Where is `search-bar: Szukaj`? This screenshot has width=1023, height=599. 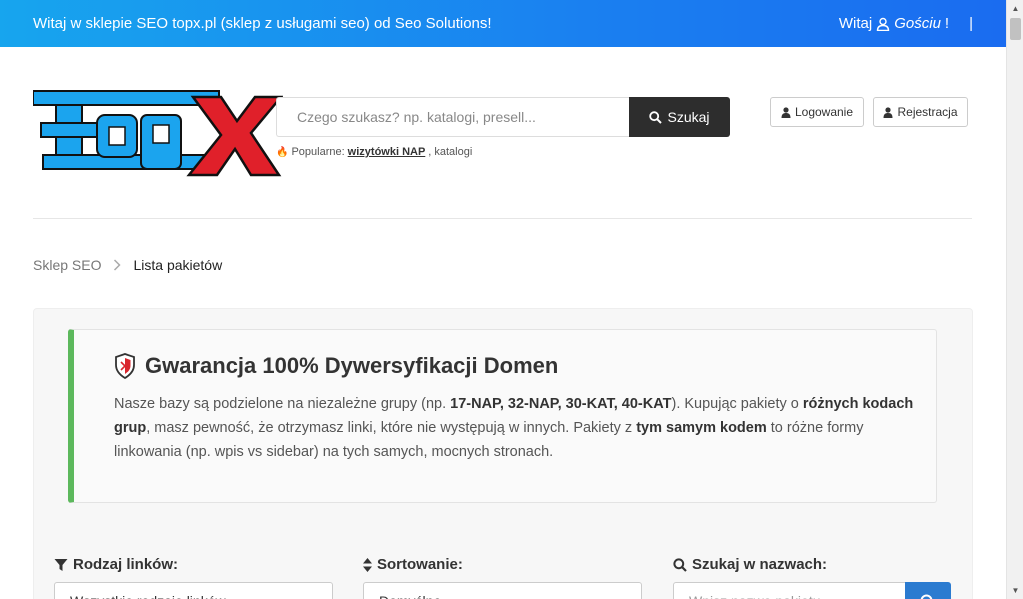
search-bar: Szukaj is located at coordinates (503, 117).